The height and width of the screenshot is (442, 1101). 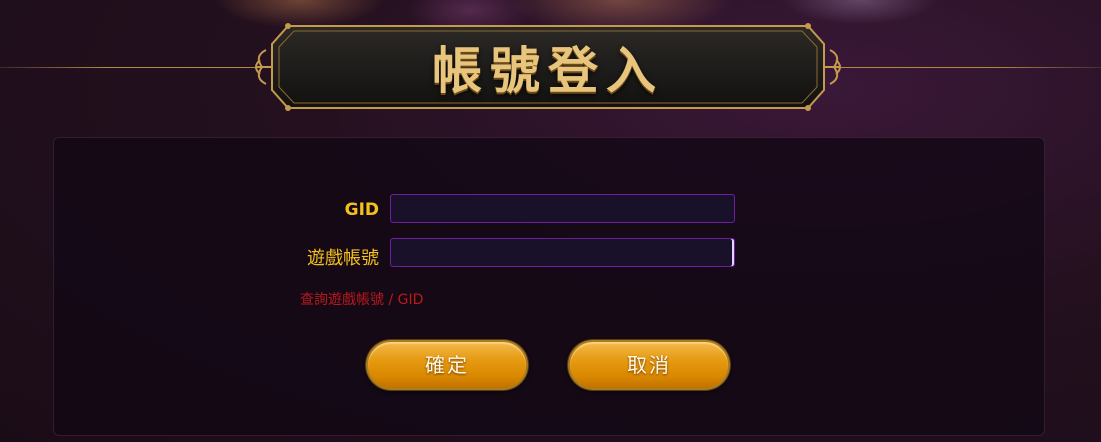 What do you see at coordinates (649, 365) in the screenshot?
I see `cancel-button: 取消` at bounding box center [649, 365].